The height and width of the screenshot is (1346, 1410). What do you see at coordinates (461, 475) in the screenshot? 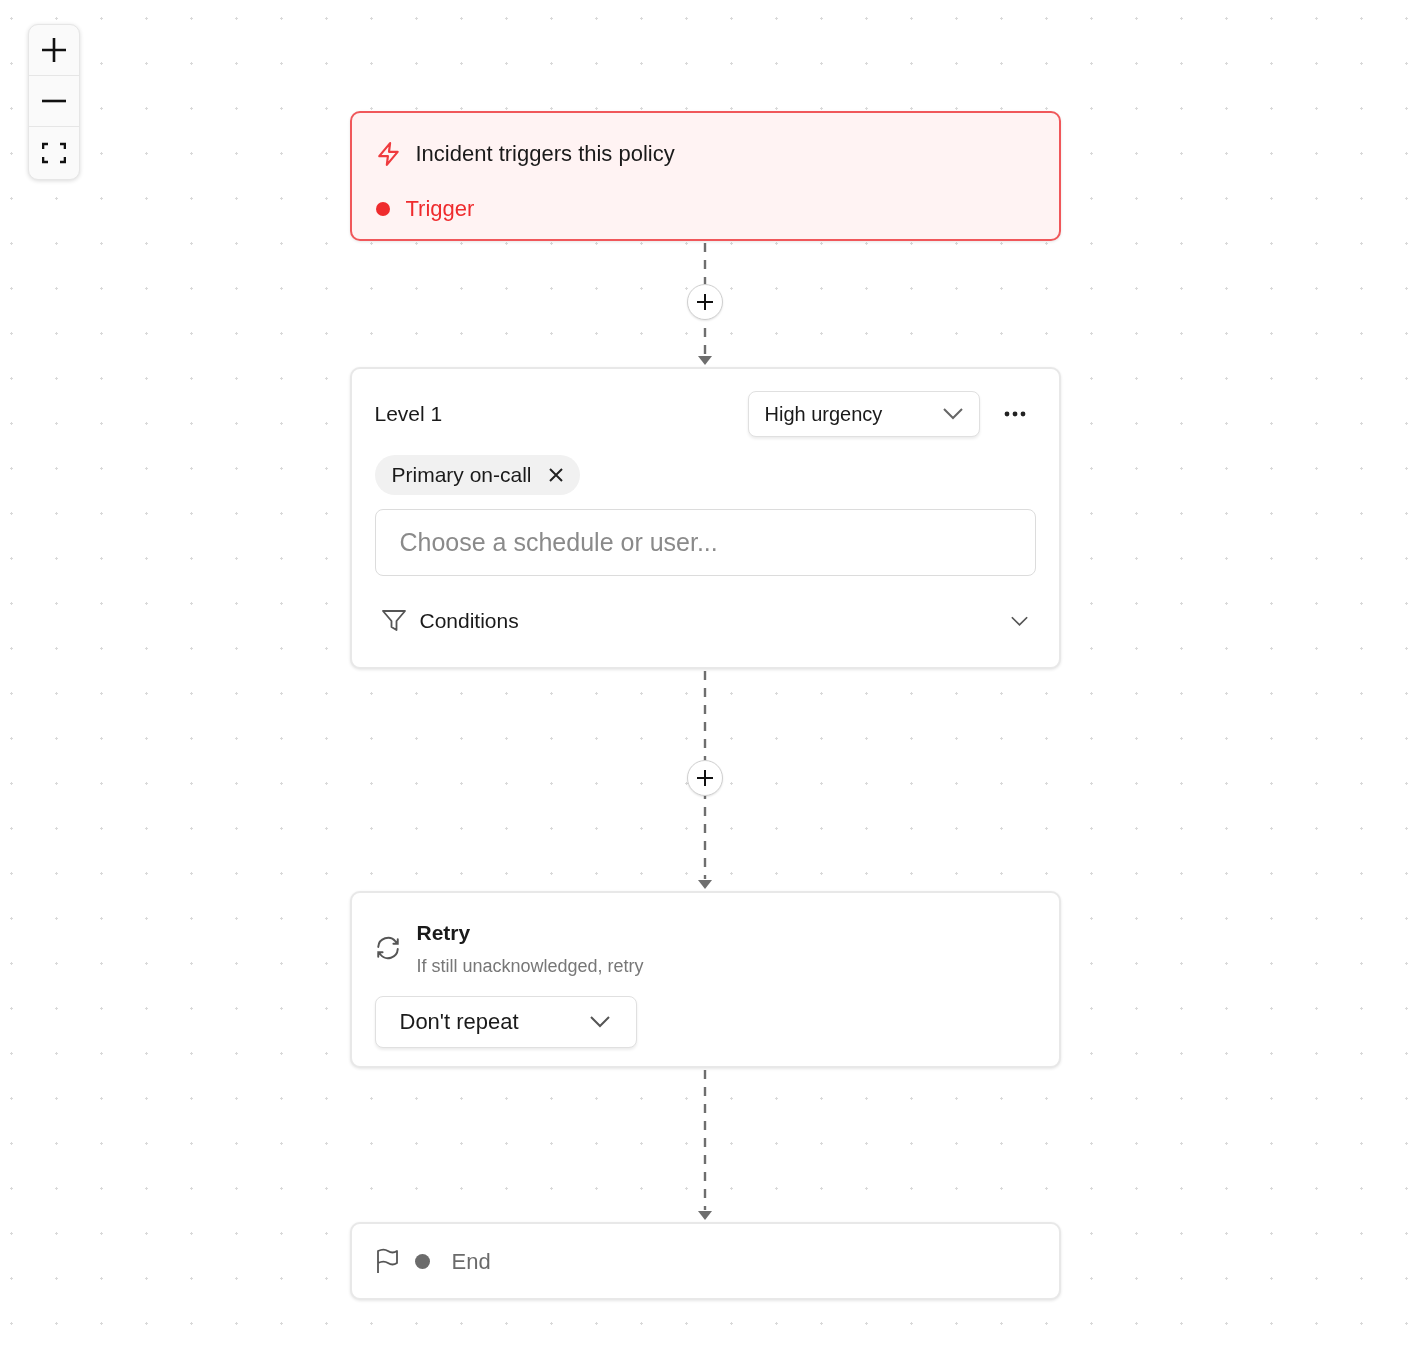
I see `tag-label: Primary on-call` at bounding box center [461, 475].